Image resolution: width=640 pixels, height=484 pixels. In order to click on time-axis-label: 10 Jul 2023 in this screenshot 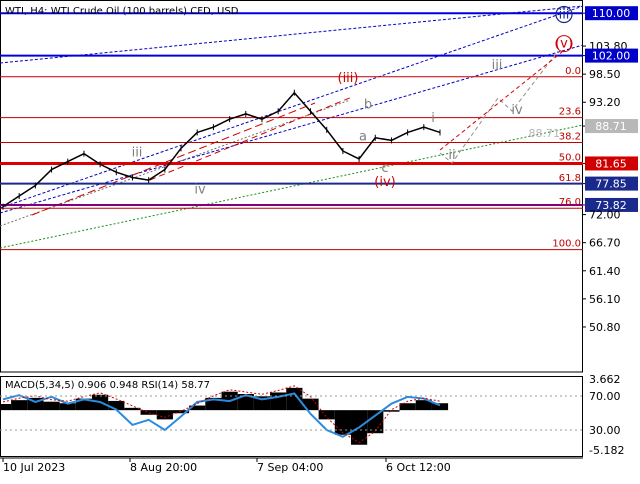, I will do `click(34, 467)`.